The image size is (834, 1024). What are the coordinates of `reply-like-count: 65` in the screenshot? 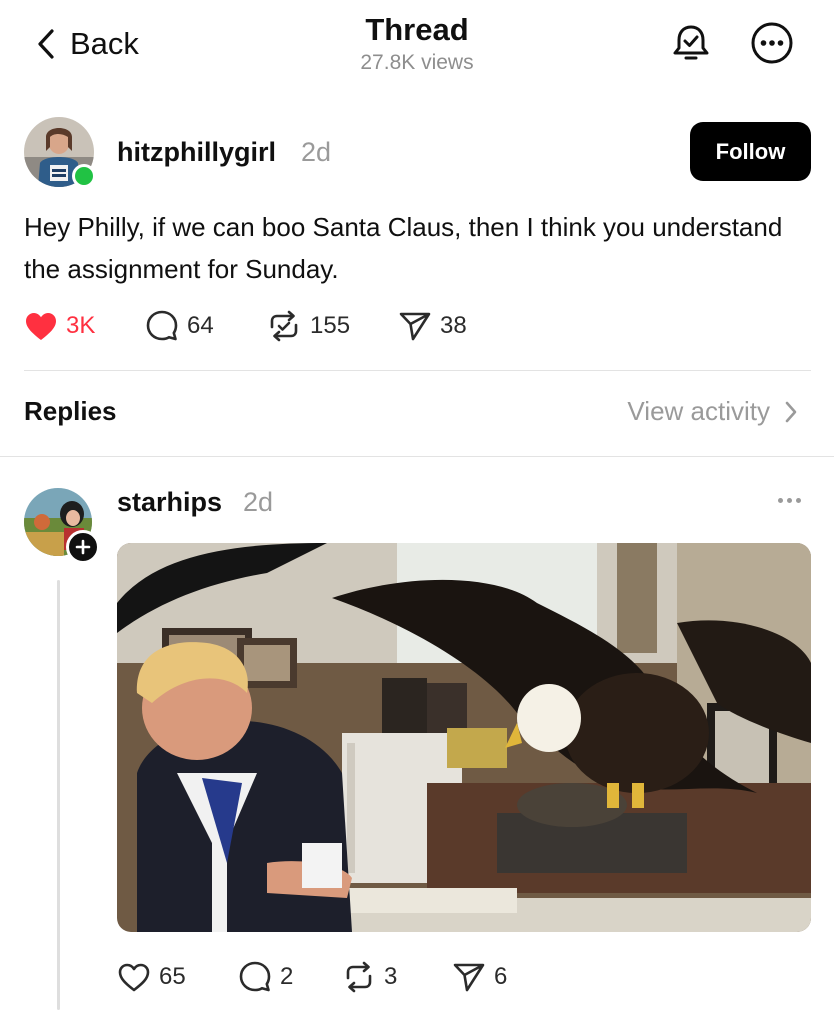 It's located at (172, 976).